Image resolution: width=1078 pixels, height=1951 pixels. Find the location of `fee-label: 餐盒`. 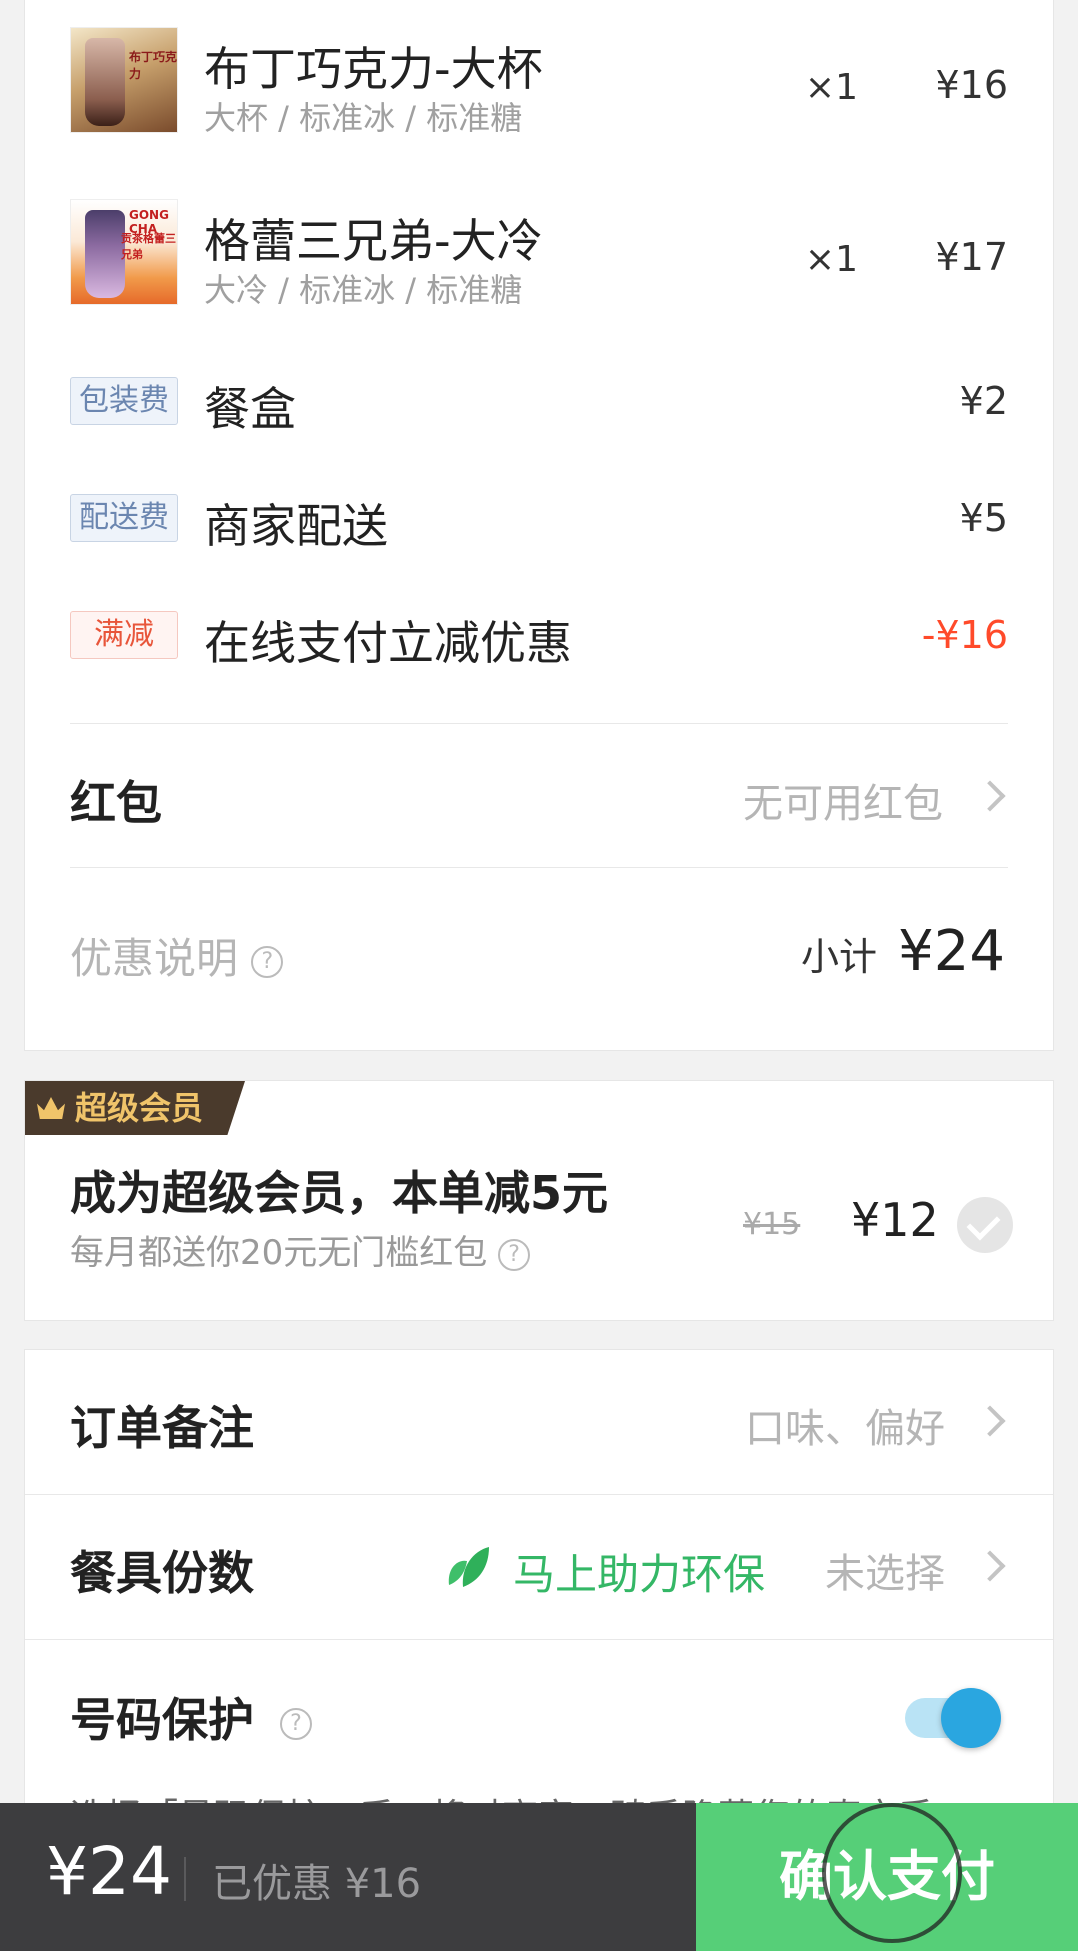

fee-label: 餐盒 is located at coordinates (250, 409).